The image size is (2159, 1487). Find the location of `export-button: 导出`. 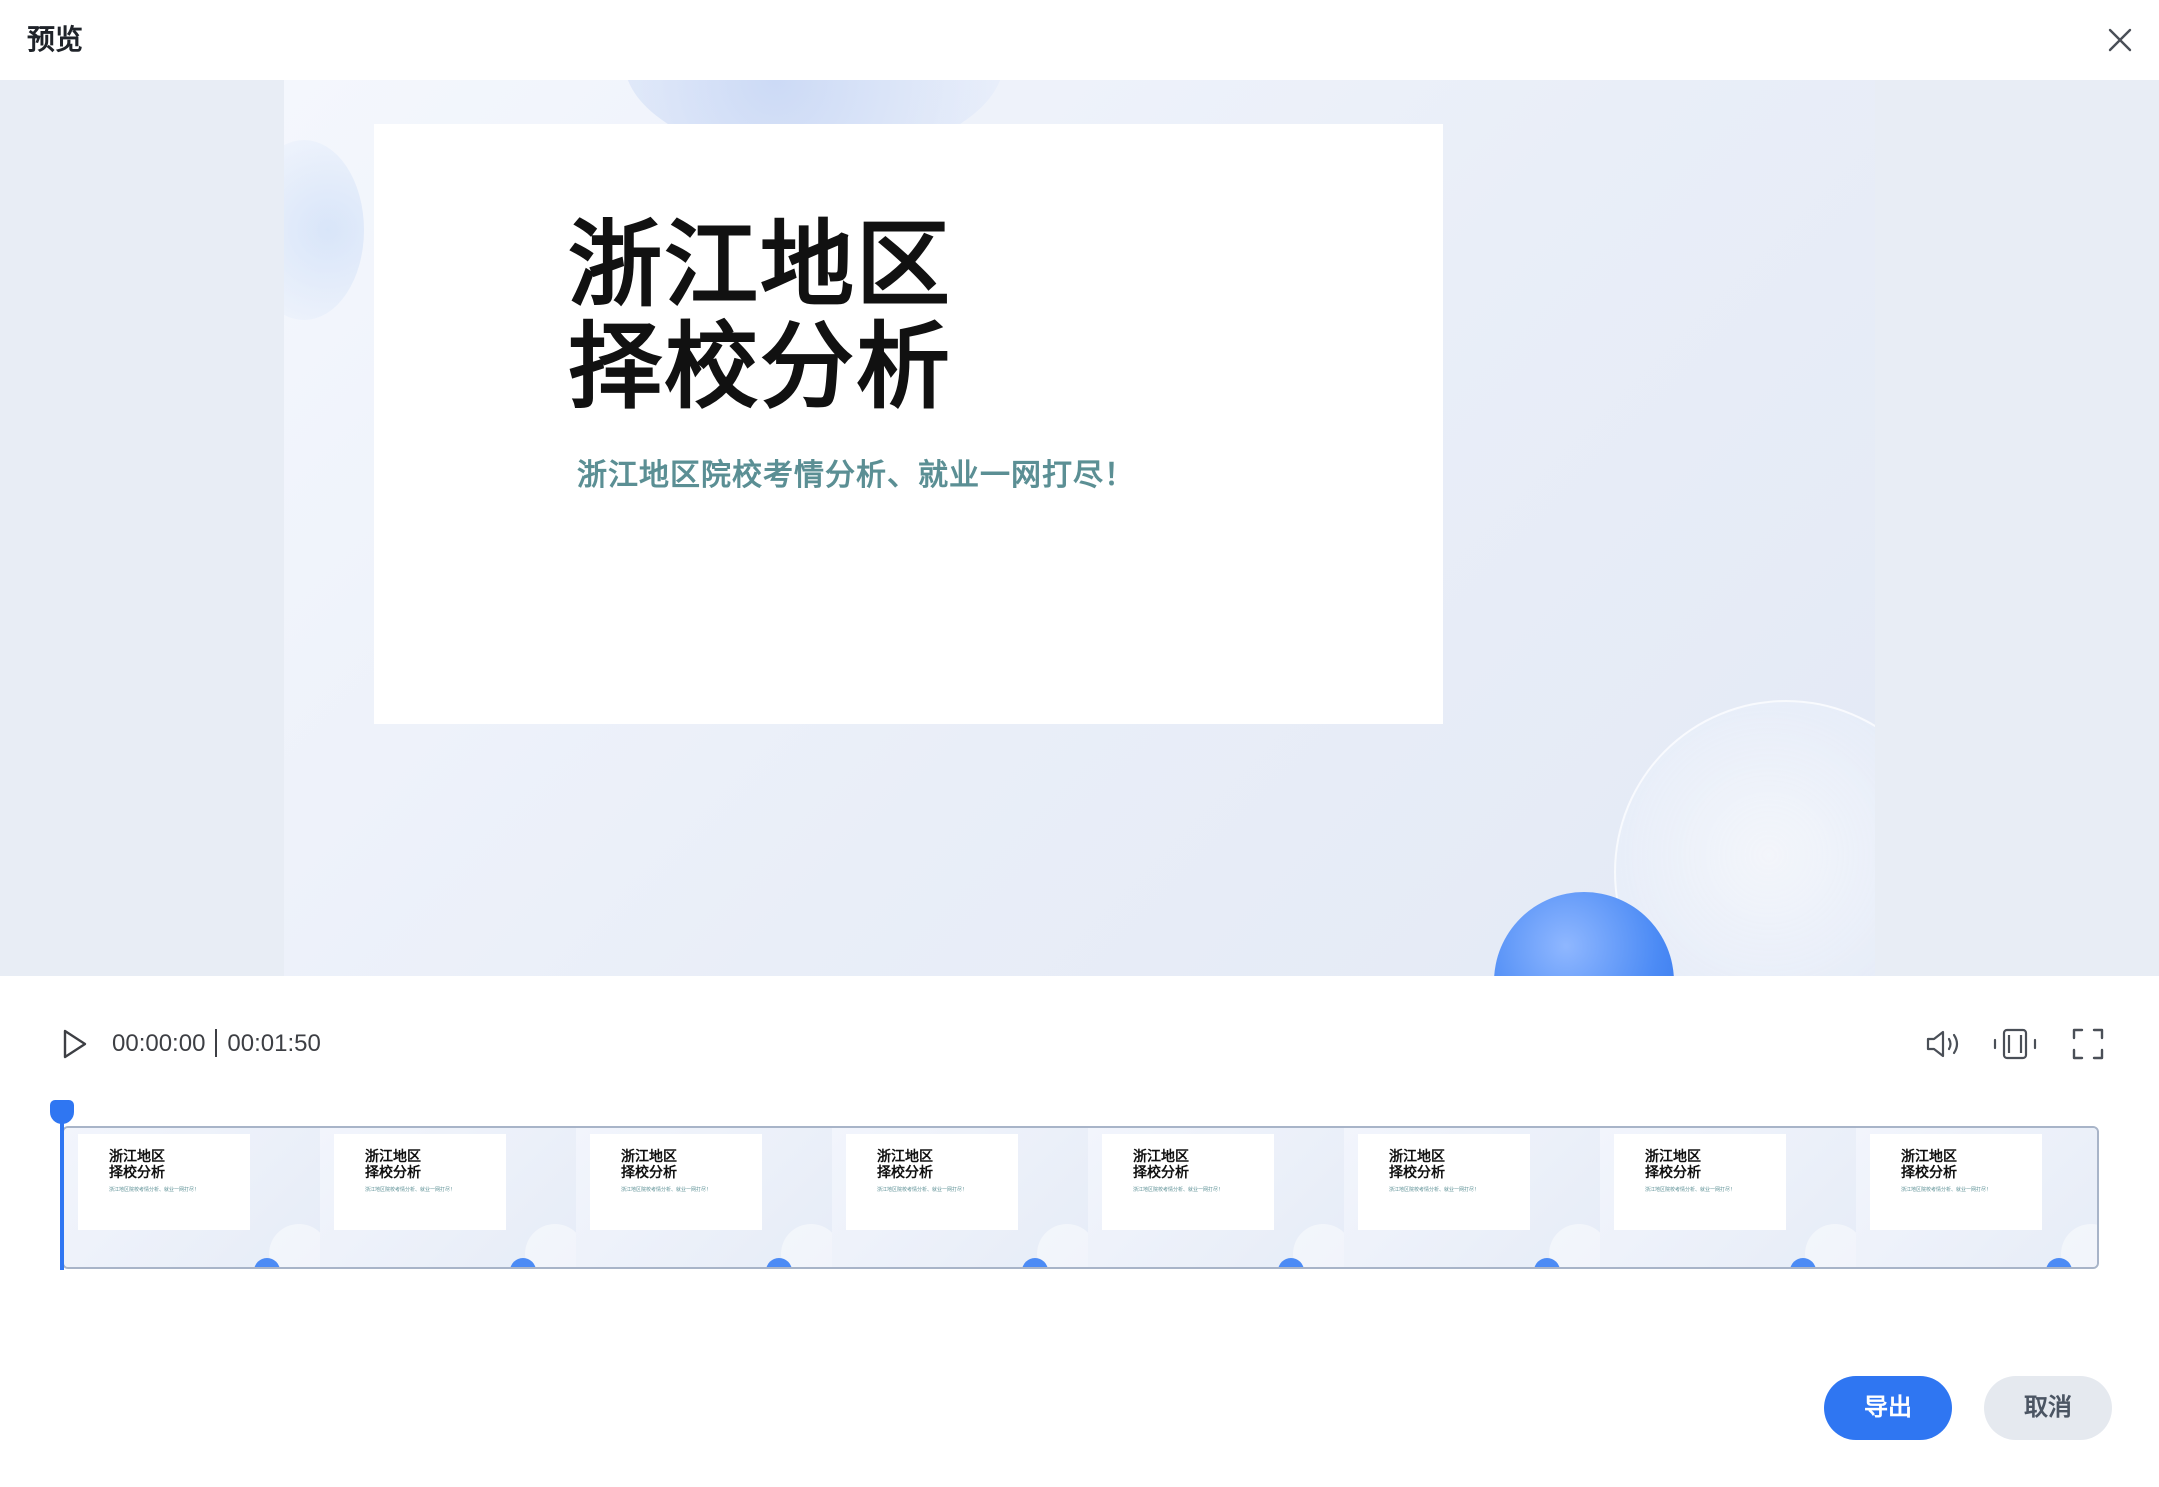

export-button: 导出 is located at coordinates (1888, 1408).